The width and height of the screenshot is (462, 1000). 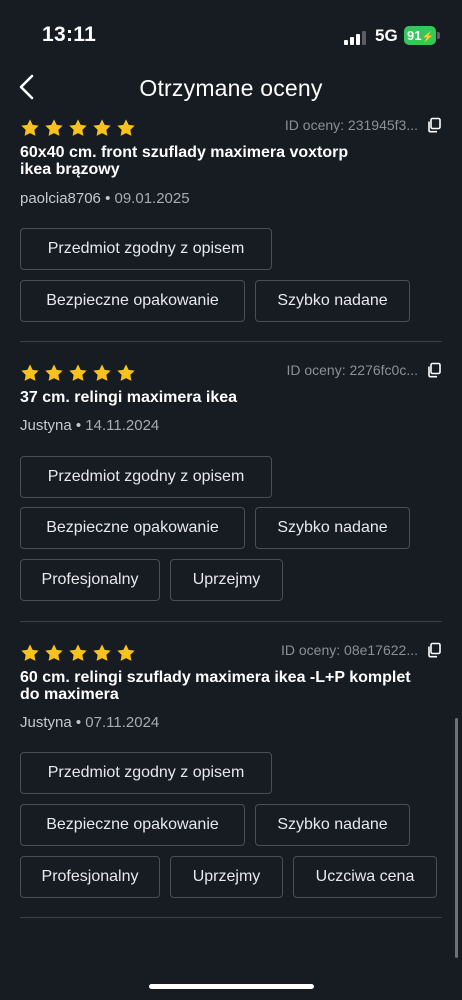 What do you see at coordinates (122, 722) in the screenshot?
I see `review-date: 07.11.2024` at bounding box center [122, 722].